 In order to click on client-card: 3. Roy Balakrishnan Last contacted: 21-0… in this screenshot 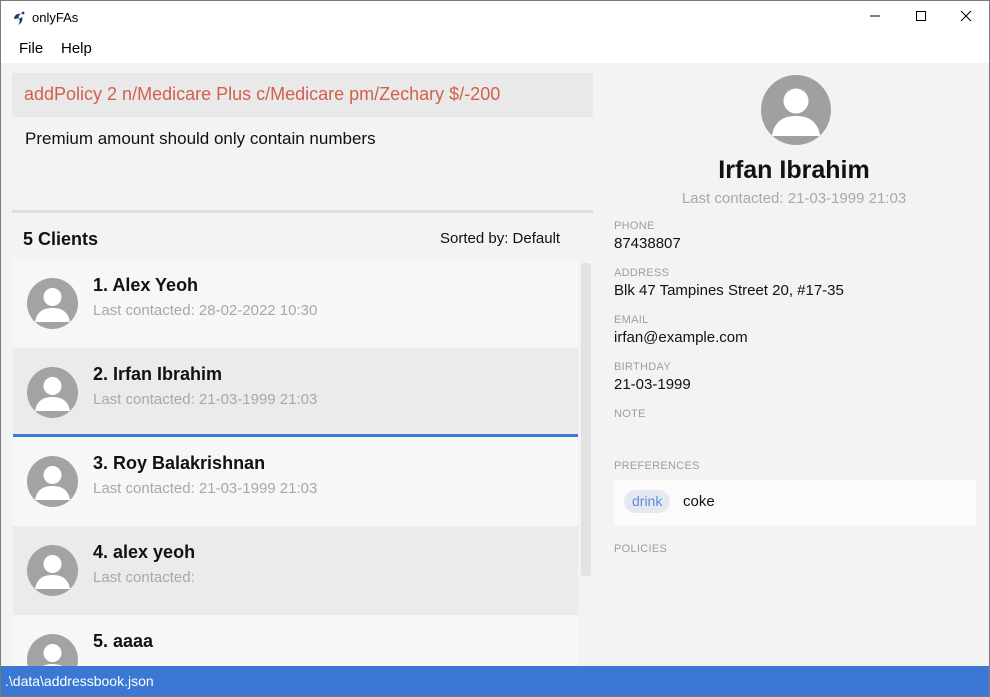, I will do `click(295, 481)`.